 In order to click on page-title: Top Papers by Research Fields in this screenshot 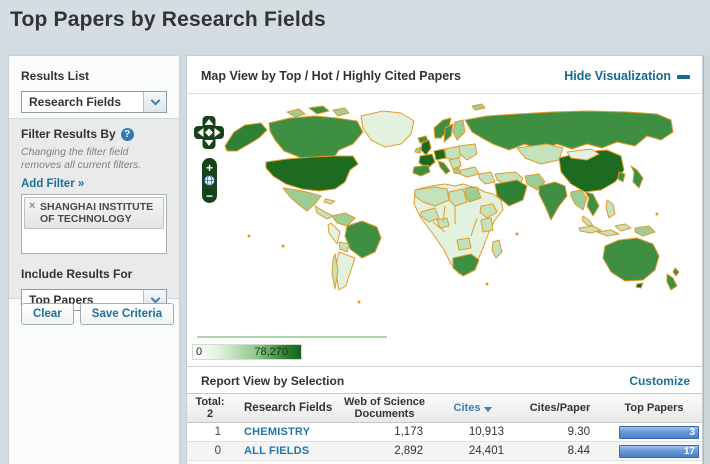, I will do `click(168, 19)`.